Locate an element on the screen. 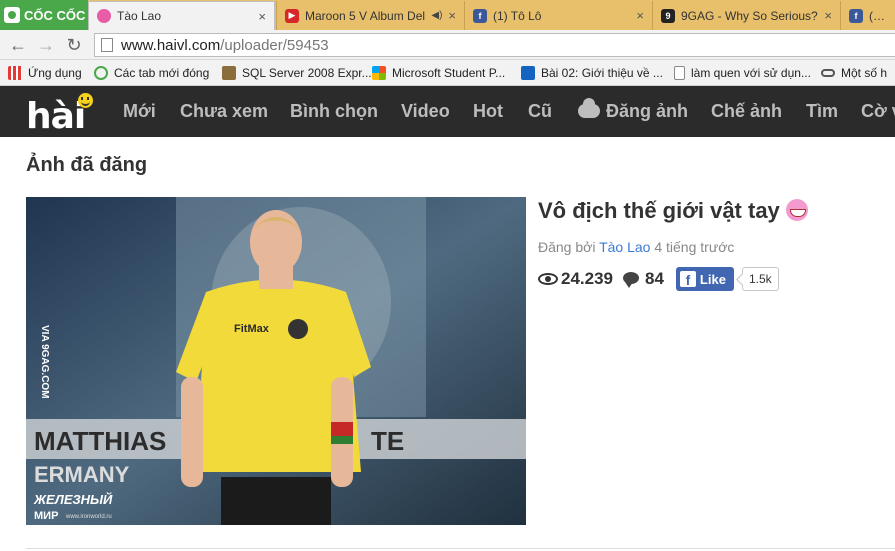  bookmark-label: Một số h is located at coordinates (864, 73).